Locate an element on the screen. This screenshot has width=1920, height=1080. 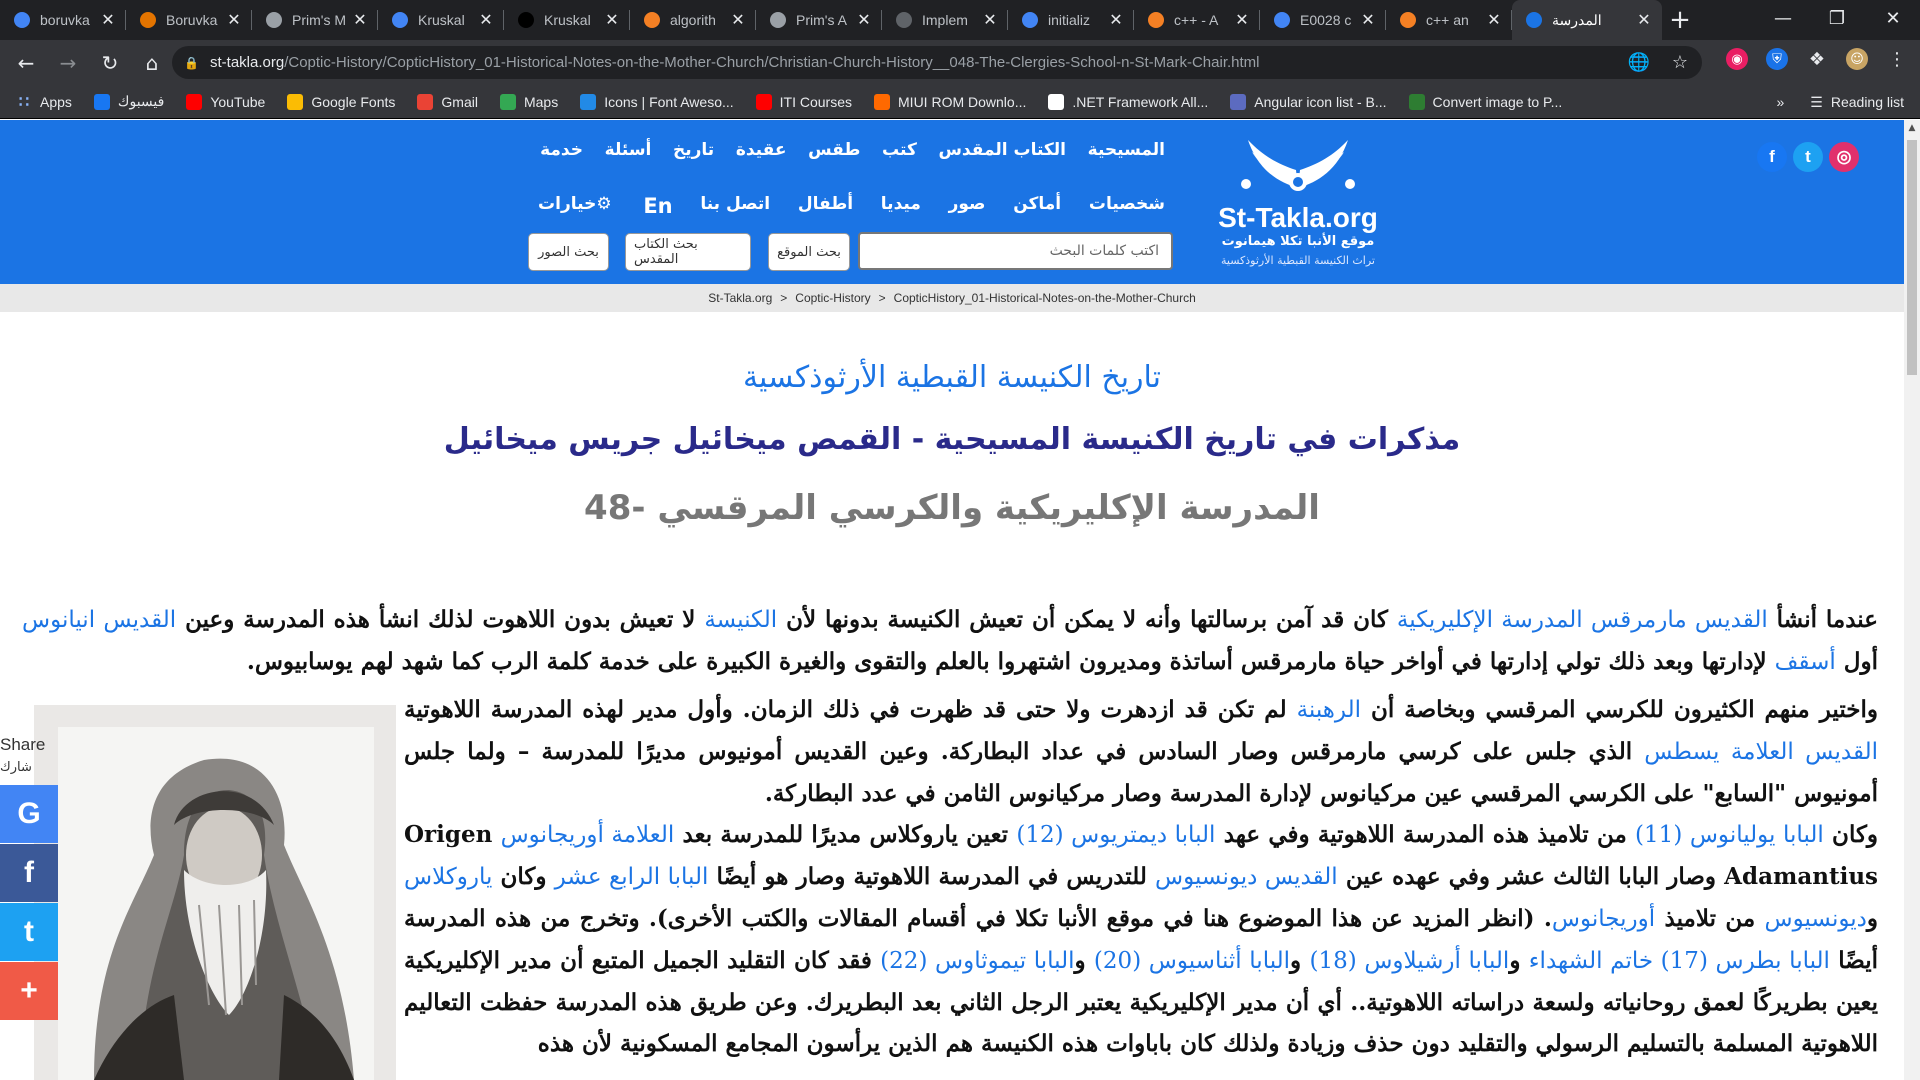
menu-item: صور is located at coordinates (967, 206).